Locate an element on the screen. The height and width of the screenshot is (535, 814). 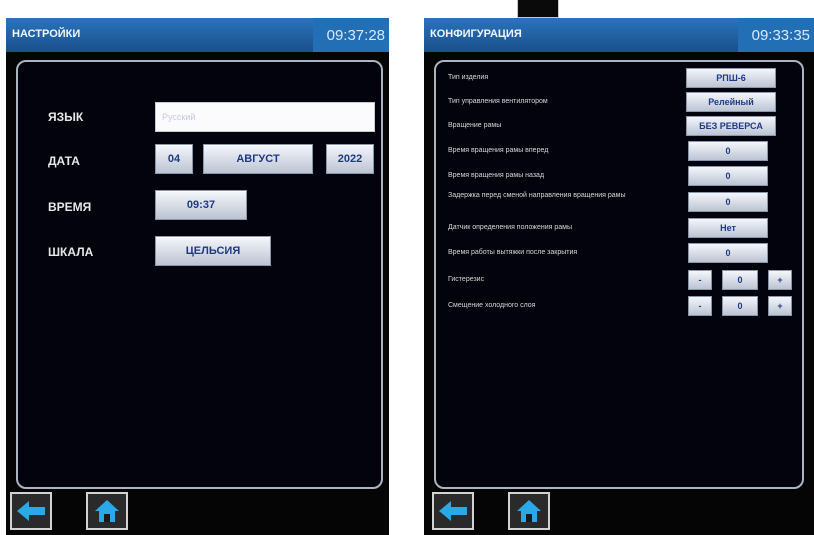
settings-header: НАСТРОЙКИ 09:37:28 is located at coordinates (197, 35).